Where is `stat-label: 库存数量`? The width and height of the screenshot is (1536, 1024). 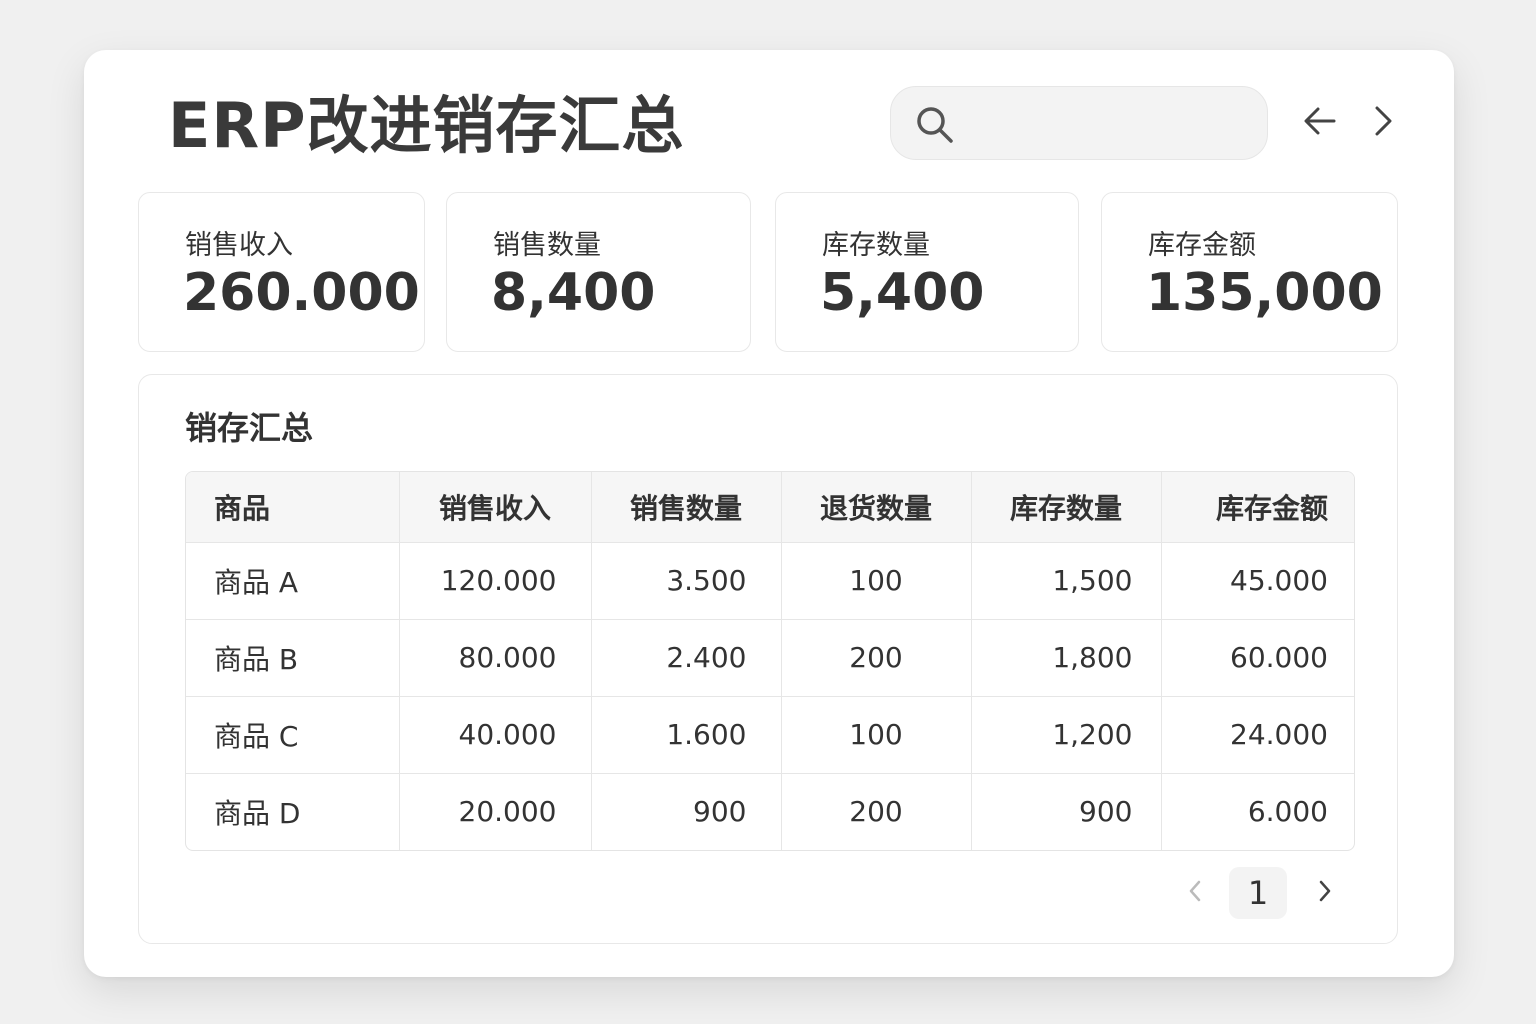 stat-label: 库存数量 is located at coordinates (876, 245).